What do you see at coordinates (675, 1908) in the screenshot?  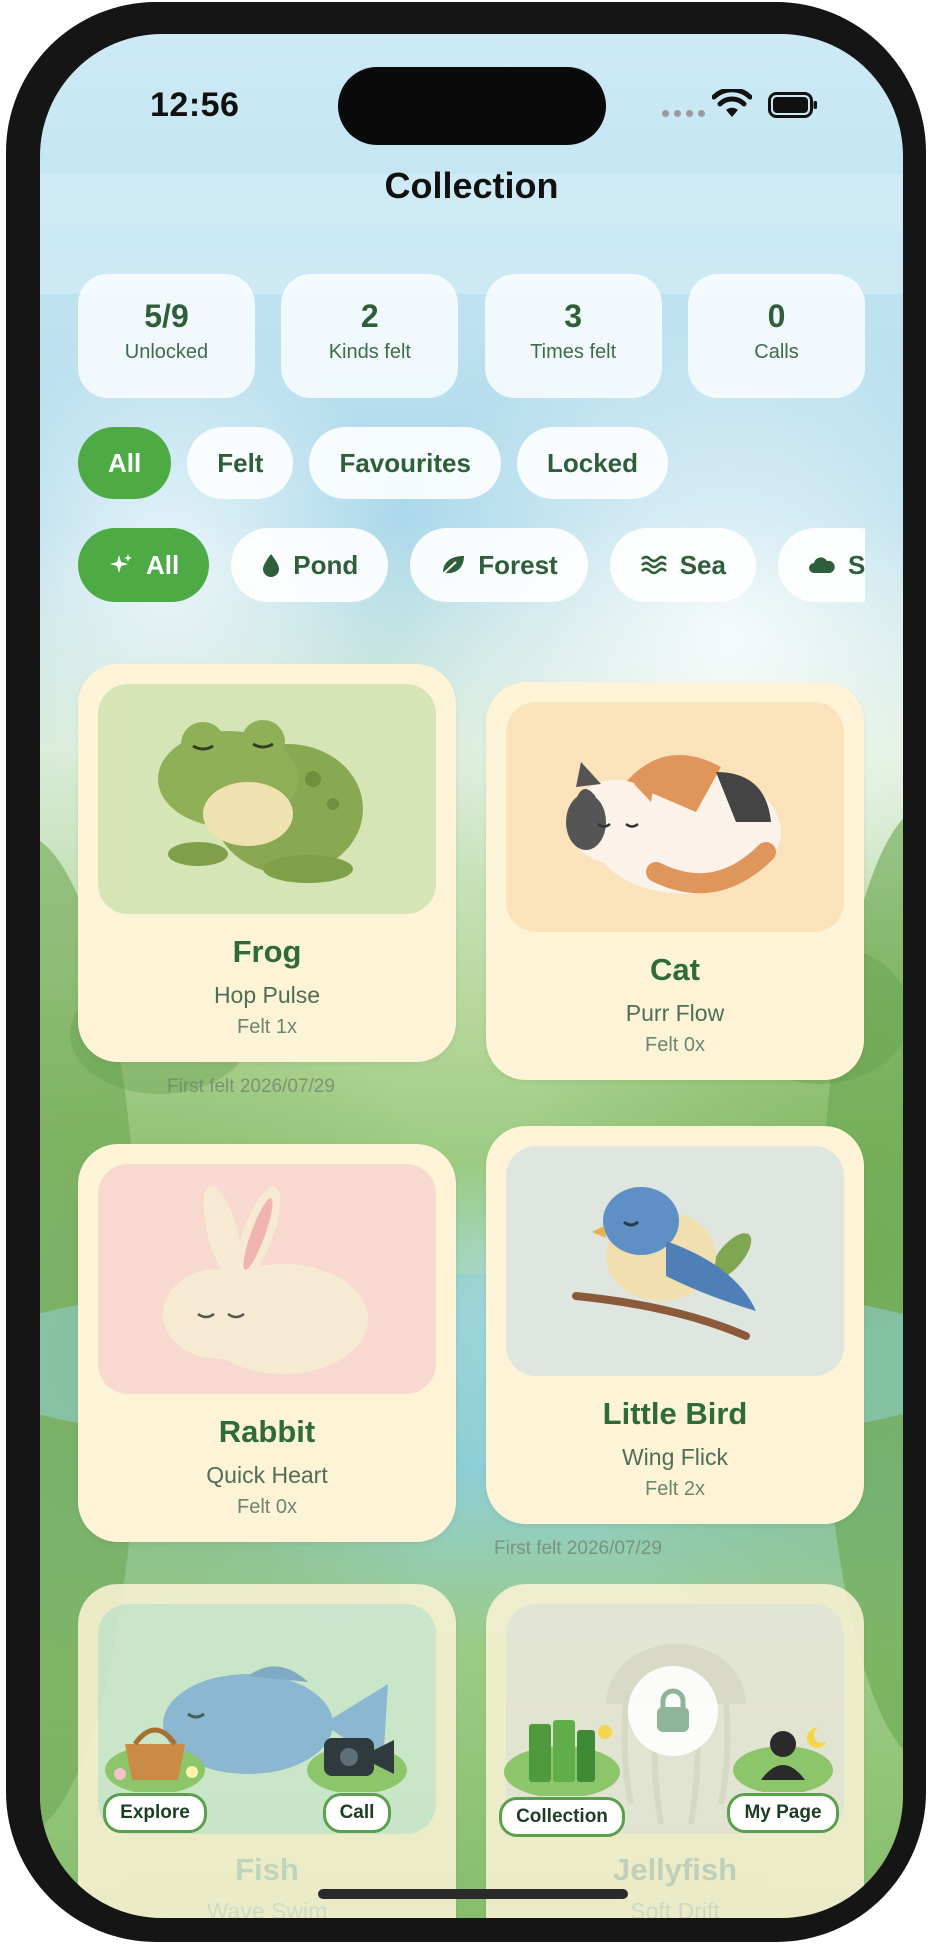 I see `card-subtitle: Soft Drift` at bounding box center [675, 1908].